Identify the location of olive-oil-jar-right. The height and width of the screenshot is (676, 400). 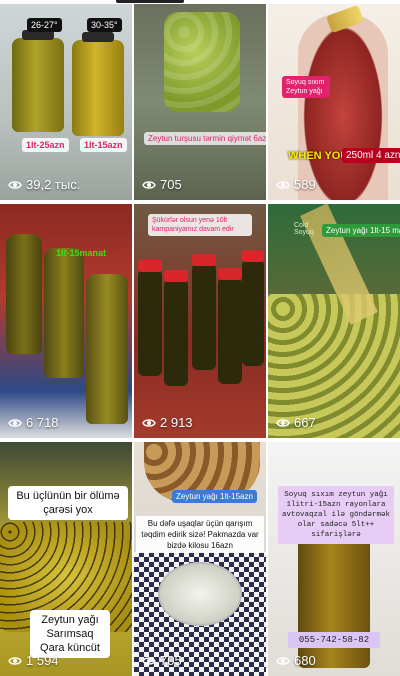
(98, 88).